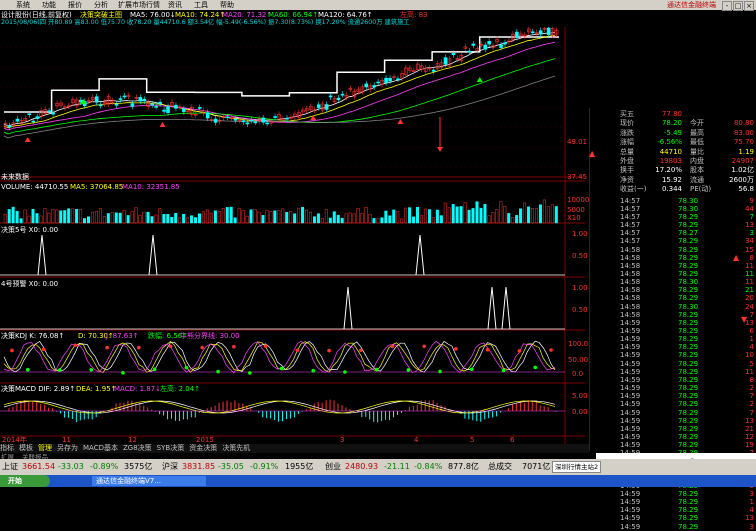  I want to click on close-icon: ×, so click(749, 6).